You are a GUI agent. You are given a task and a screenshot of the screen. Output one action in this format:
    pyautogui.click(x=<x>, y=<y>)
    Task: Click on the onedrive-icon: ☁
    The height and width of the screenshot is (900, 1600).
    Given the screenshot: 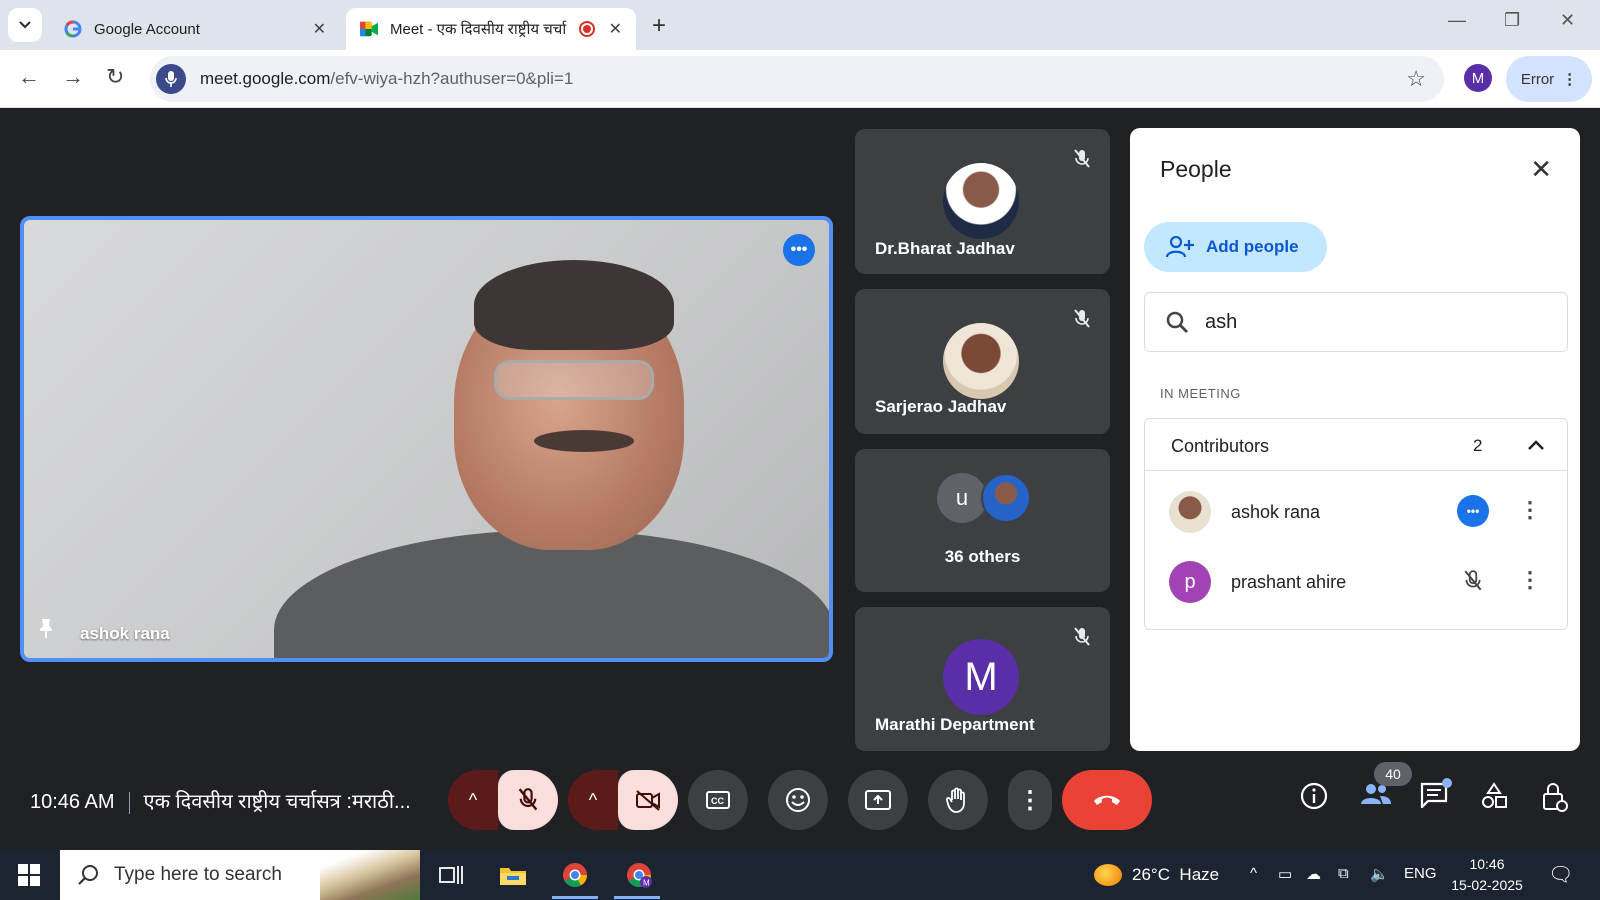 What is the action you would take?
    pyautogui.click(x=1313, y=874)
    